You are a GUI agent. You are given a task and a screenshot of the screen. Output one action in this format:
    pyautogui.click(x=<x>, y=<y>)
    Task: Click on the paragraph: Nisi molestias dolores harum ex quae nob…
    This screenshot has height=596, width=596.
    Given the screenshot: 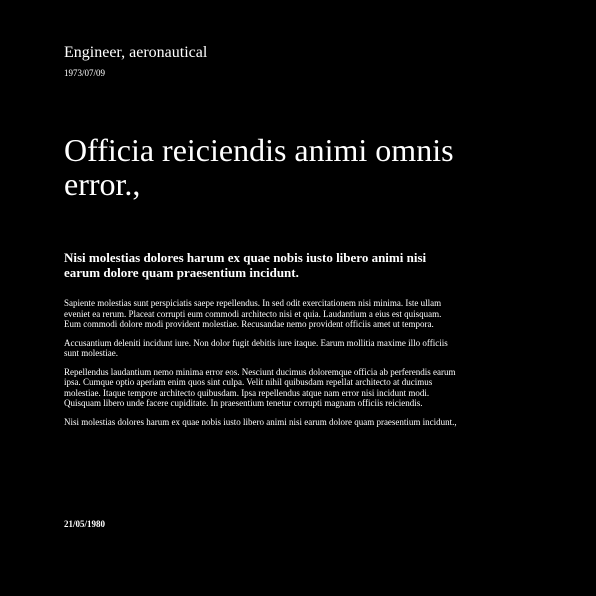 What is the action you would take?
    pyautogui.click(x=260, y=421)
    